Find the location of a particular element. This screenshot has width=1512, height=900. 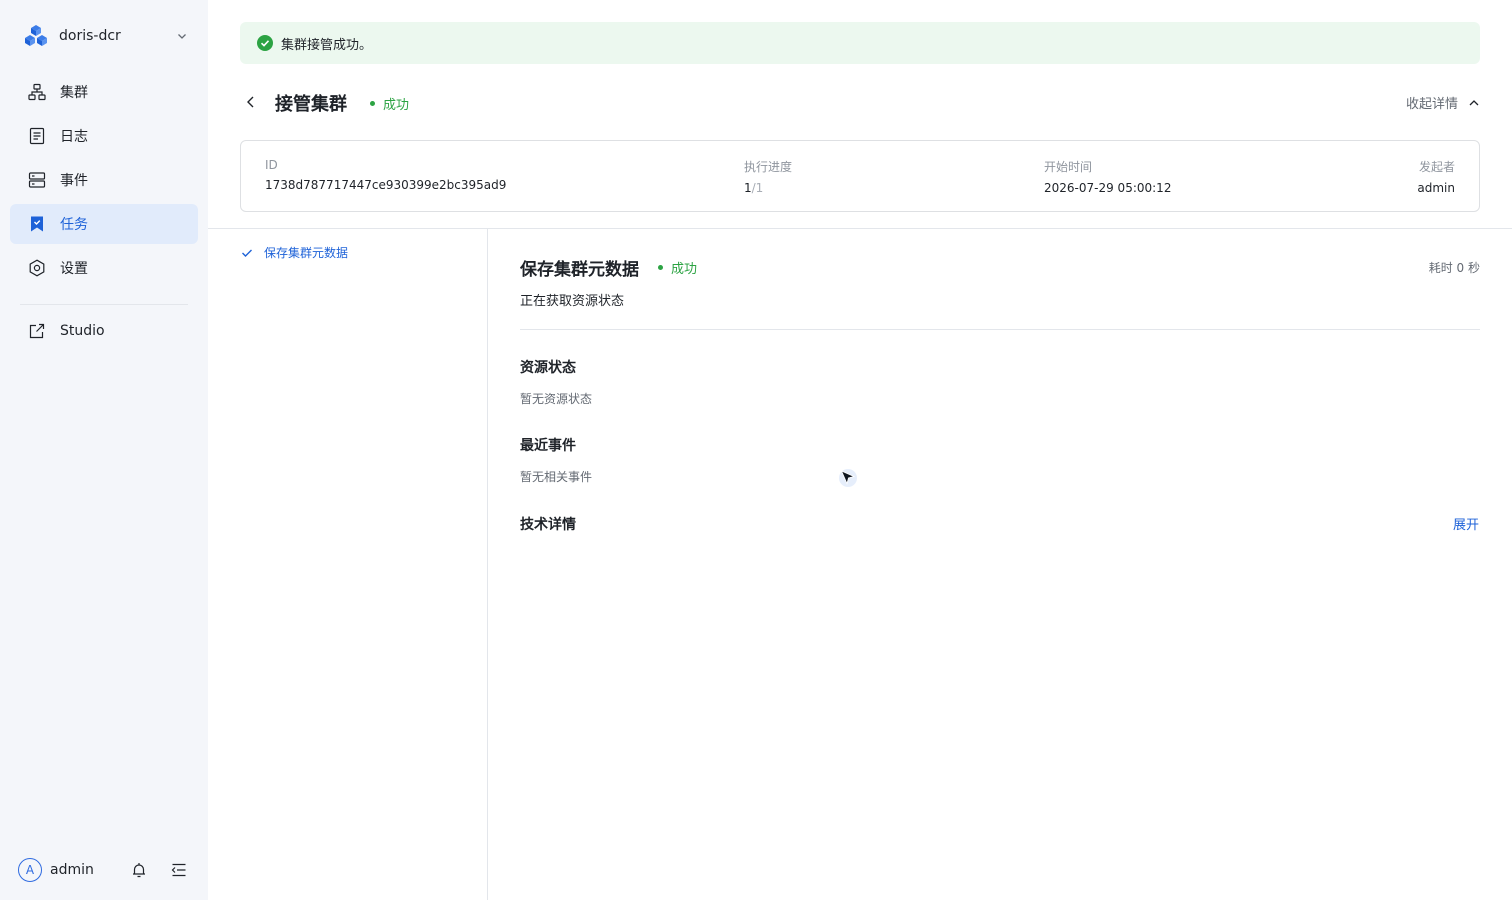

step-item: 保存集群元数据 is located at coordinates (294, 252).